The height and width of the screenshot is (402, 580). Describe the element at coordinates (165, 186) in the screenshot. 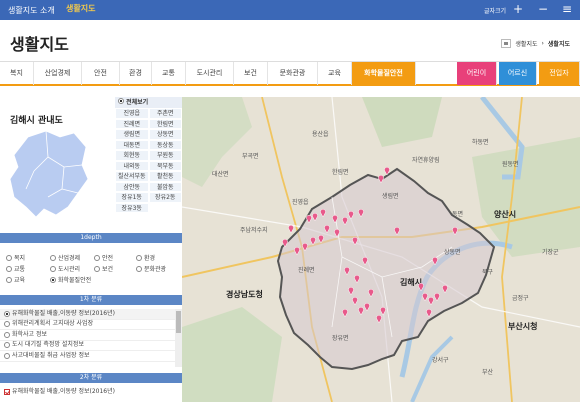

I see `district-item: 불암동` at that location.